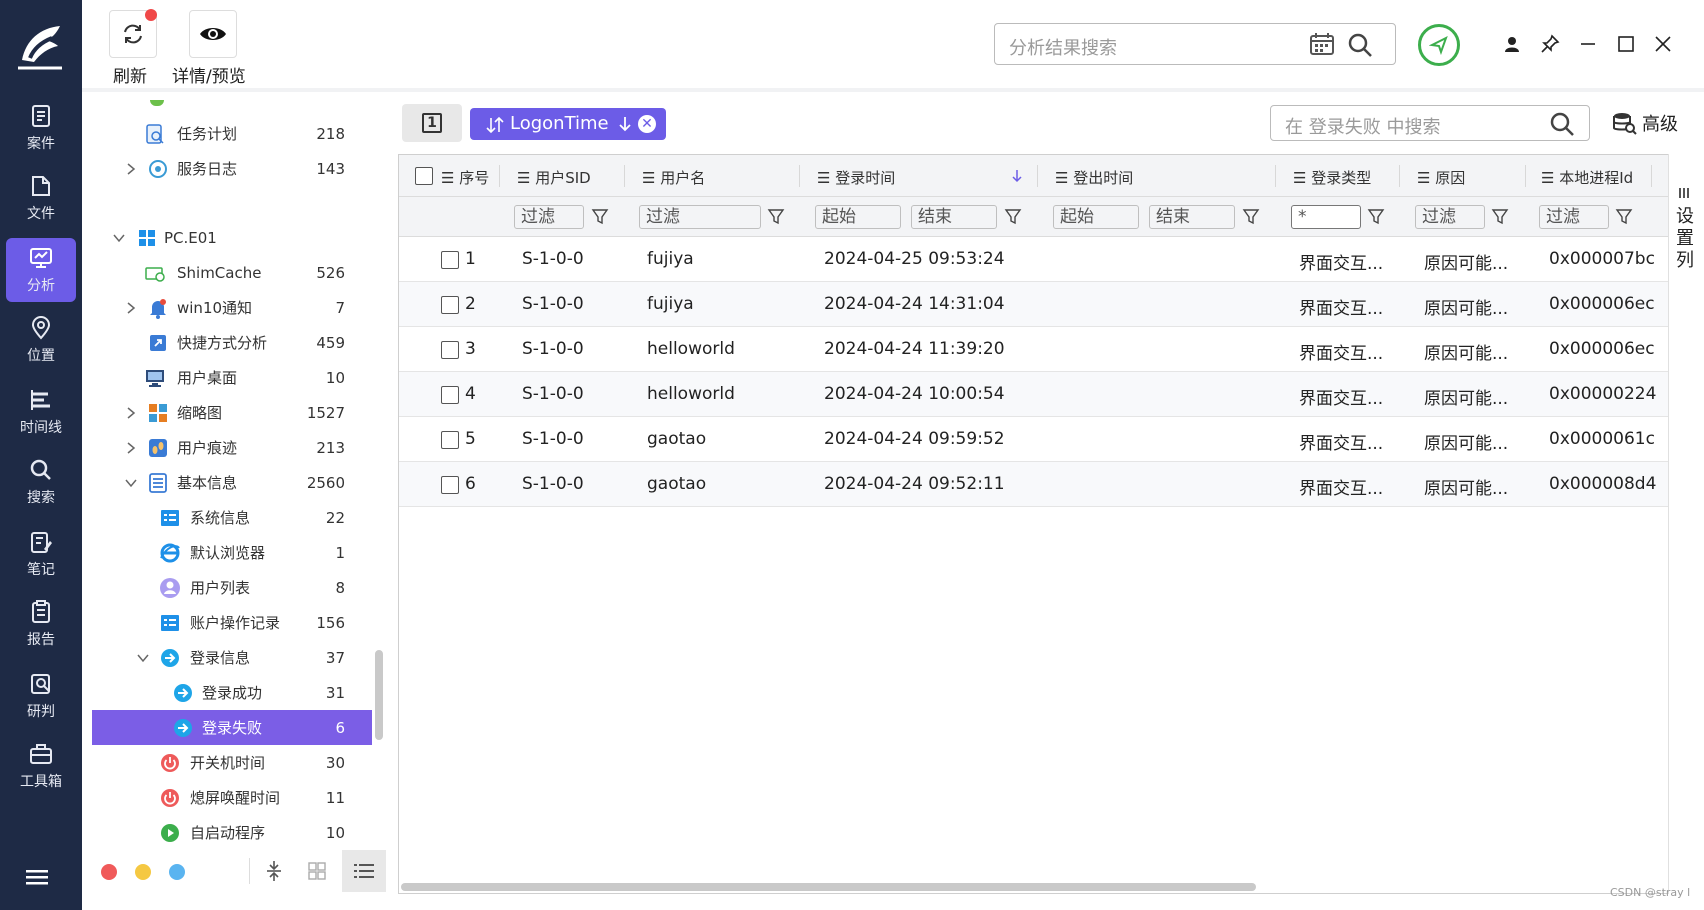 Image resolution: width=1704 pixels, height=910 pixels. What do you see at coordinates (1450, 217) in the screenshot?
I see `filter-input-reason: 过滤` at bounding box center [1450, 217].